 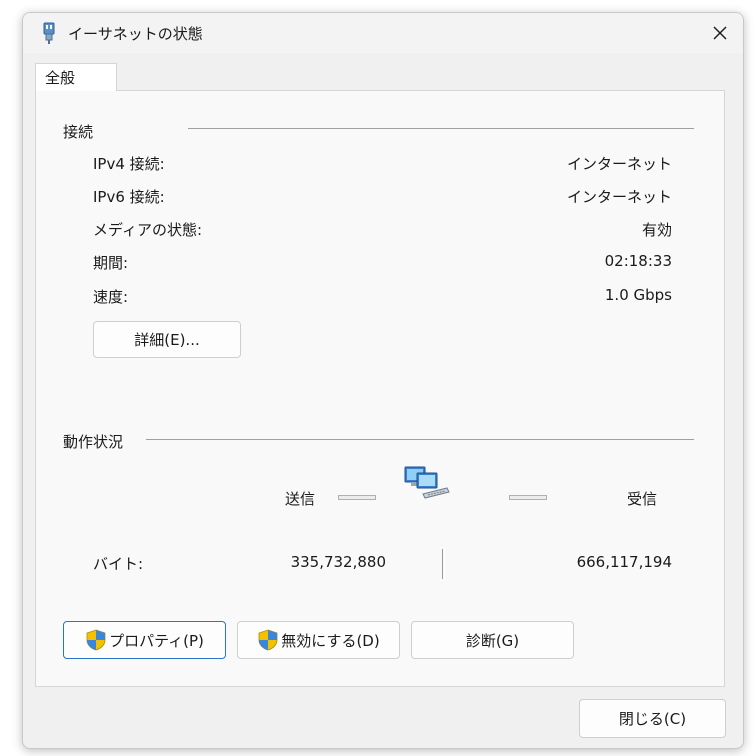 What do you see at coordinates (338, 562) in the screenshot?
I see `bytes-sent-value: 335,732,880` at bounding box center [338, 562].